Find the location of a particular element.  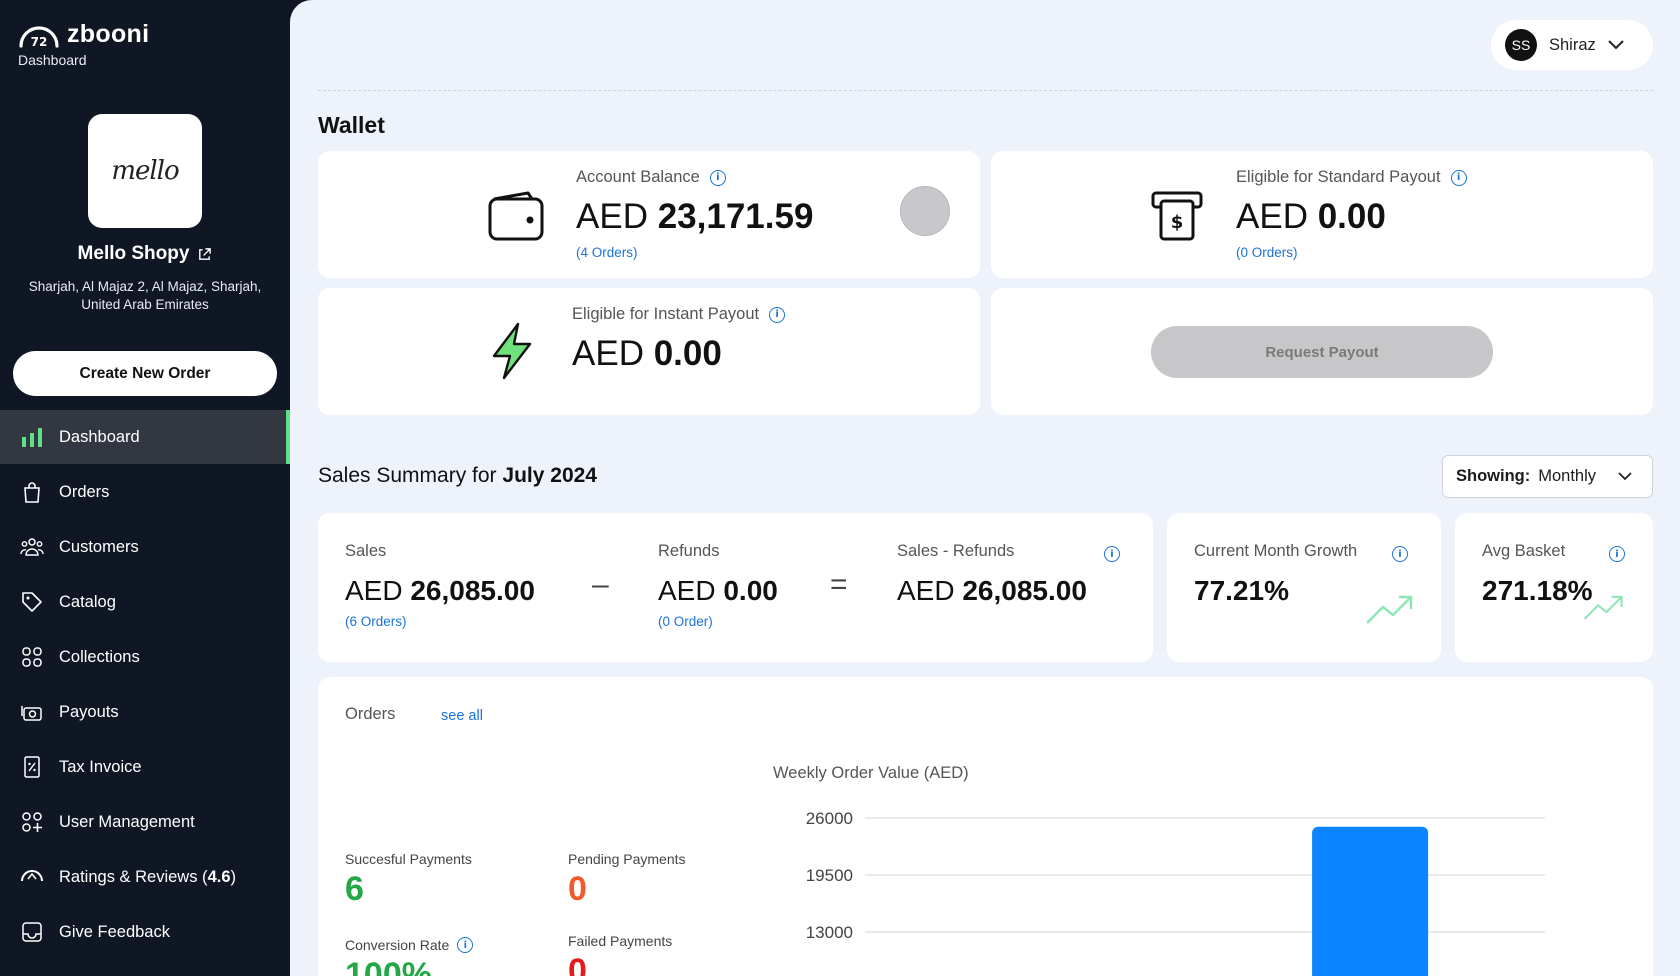

failed-payments-value: 0 is located at coordinates (577, 964).